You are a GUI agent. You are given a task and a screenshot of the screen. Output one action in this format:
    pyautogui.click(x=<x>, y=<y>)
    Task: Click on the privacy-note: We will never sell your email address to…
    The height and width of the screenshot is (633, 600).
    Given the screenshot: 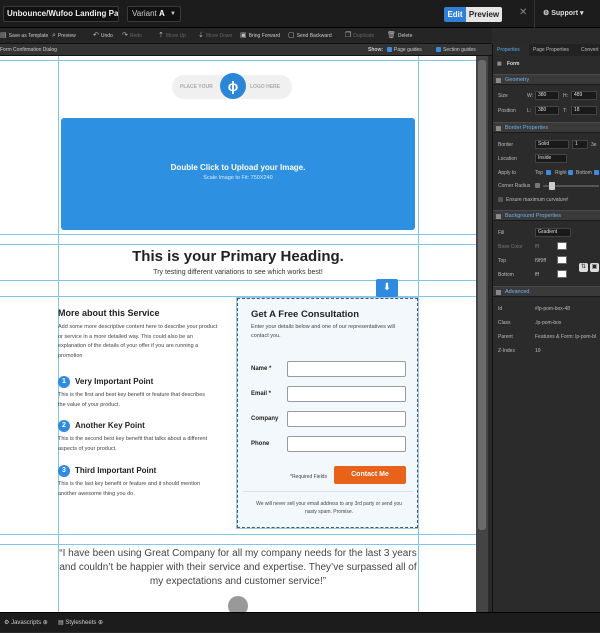 What is the action you would take?
    pyautogui.click(x=329, y=508)
    